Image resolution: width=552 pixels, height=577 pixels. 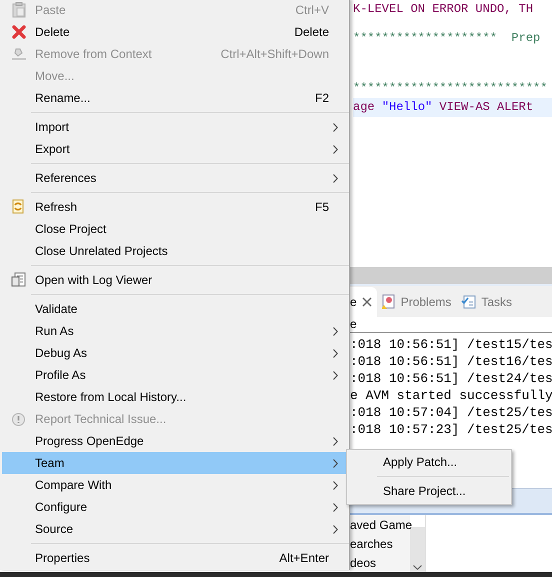 What do you see at coordinates (174, 32) in the screenshot?
I see `menu-item: Delete Delete` at bounding box center [174, 32].